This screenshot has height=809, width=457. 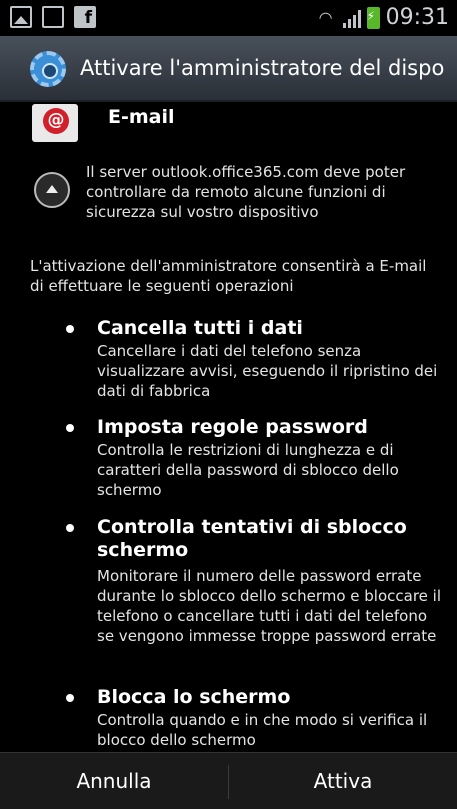 I want to click on wifi-icon: ◠, so click(x=325, y=17).